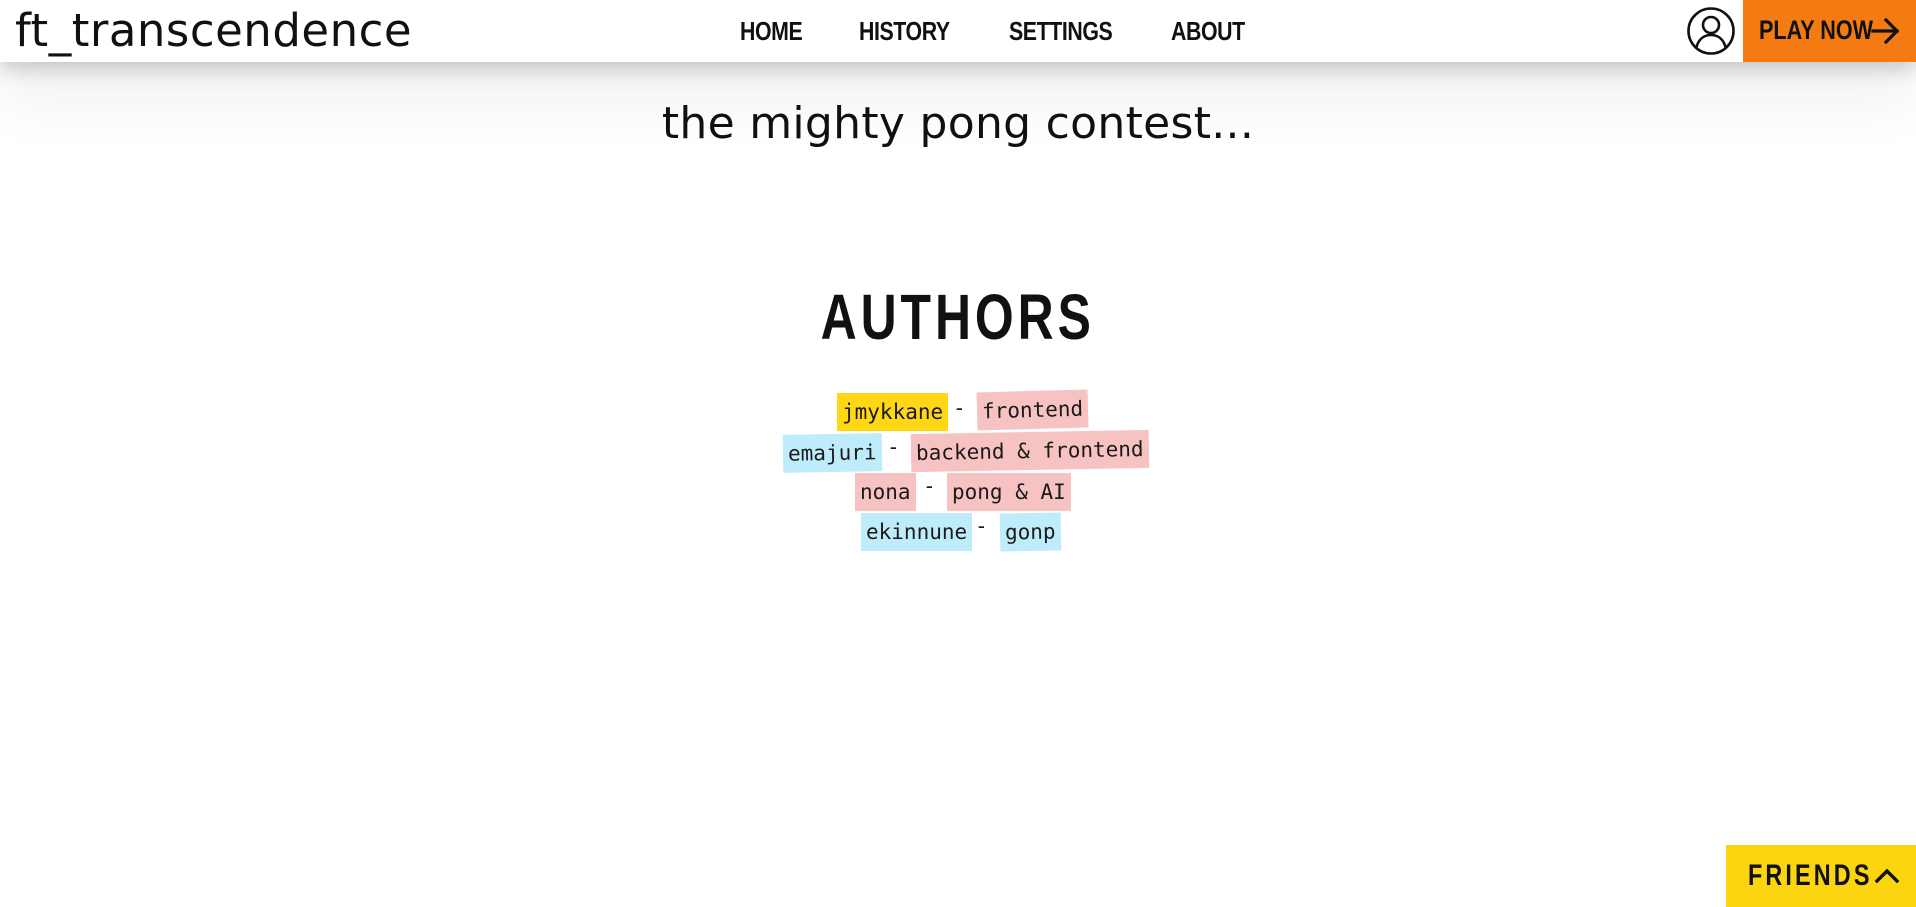  What do you see at coordinates (1009, 492) in the screenshot?
I see `author-role-tag: pong & AI` at bounding box center [1009, 492].